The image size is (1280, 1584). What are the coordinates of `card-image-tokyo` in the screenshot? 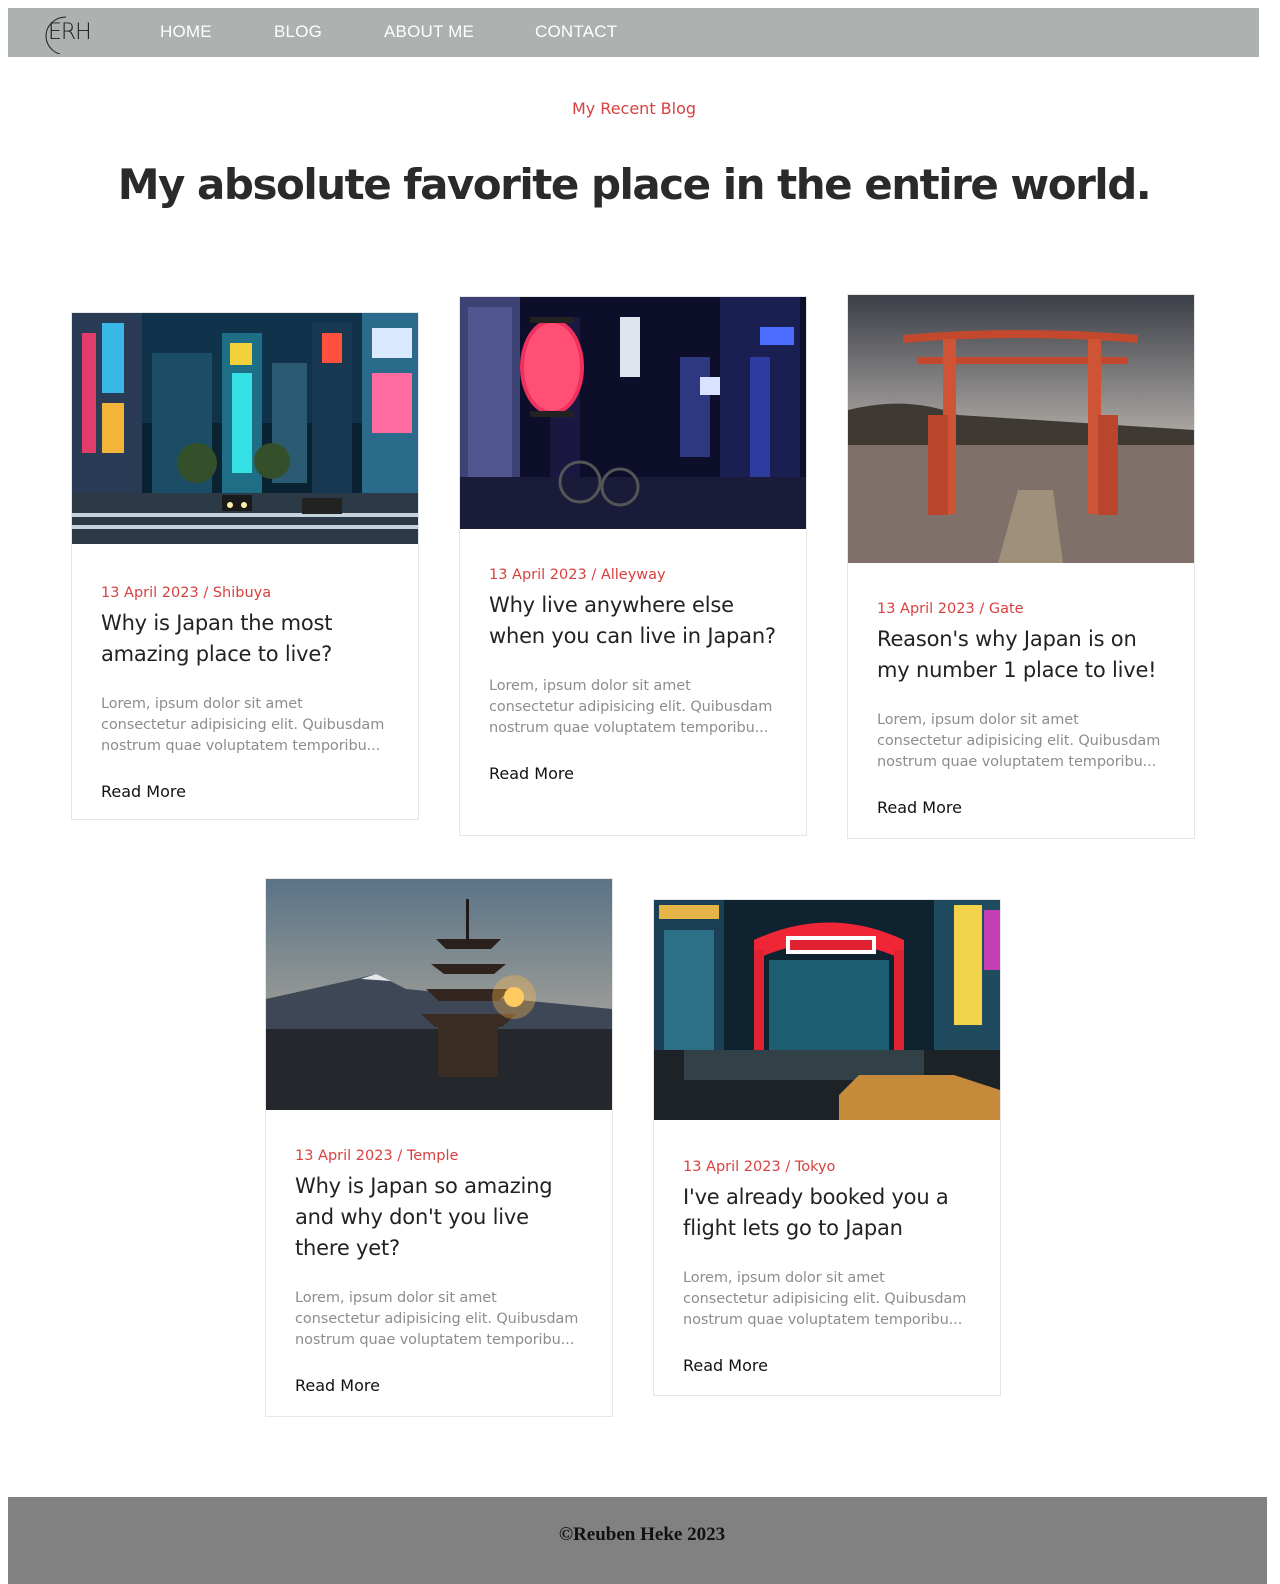 It's located at (827, 1010).